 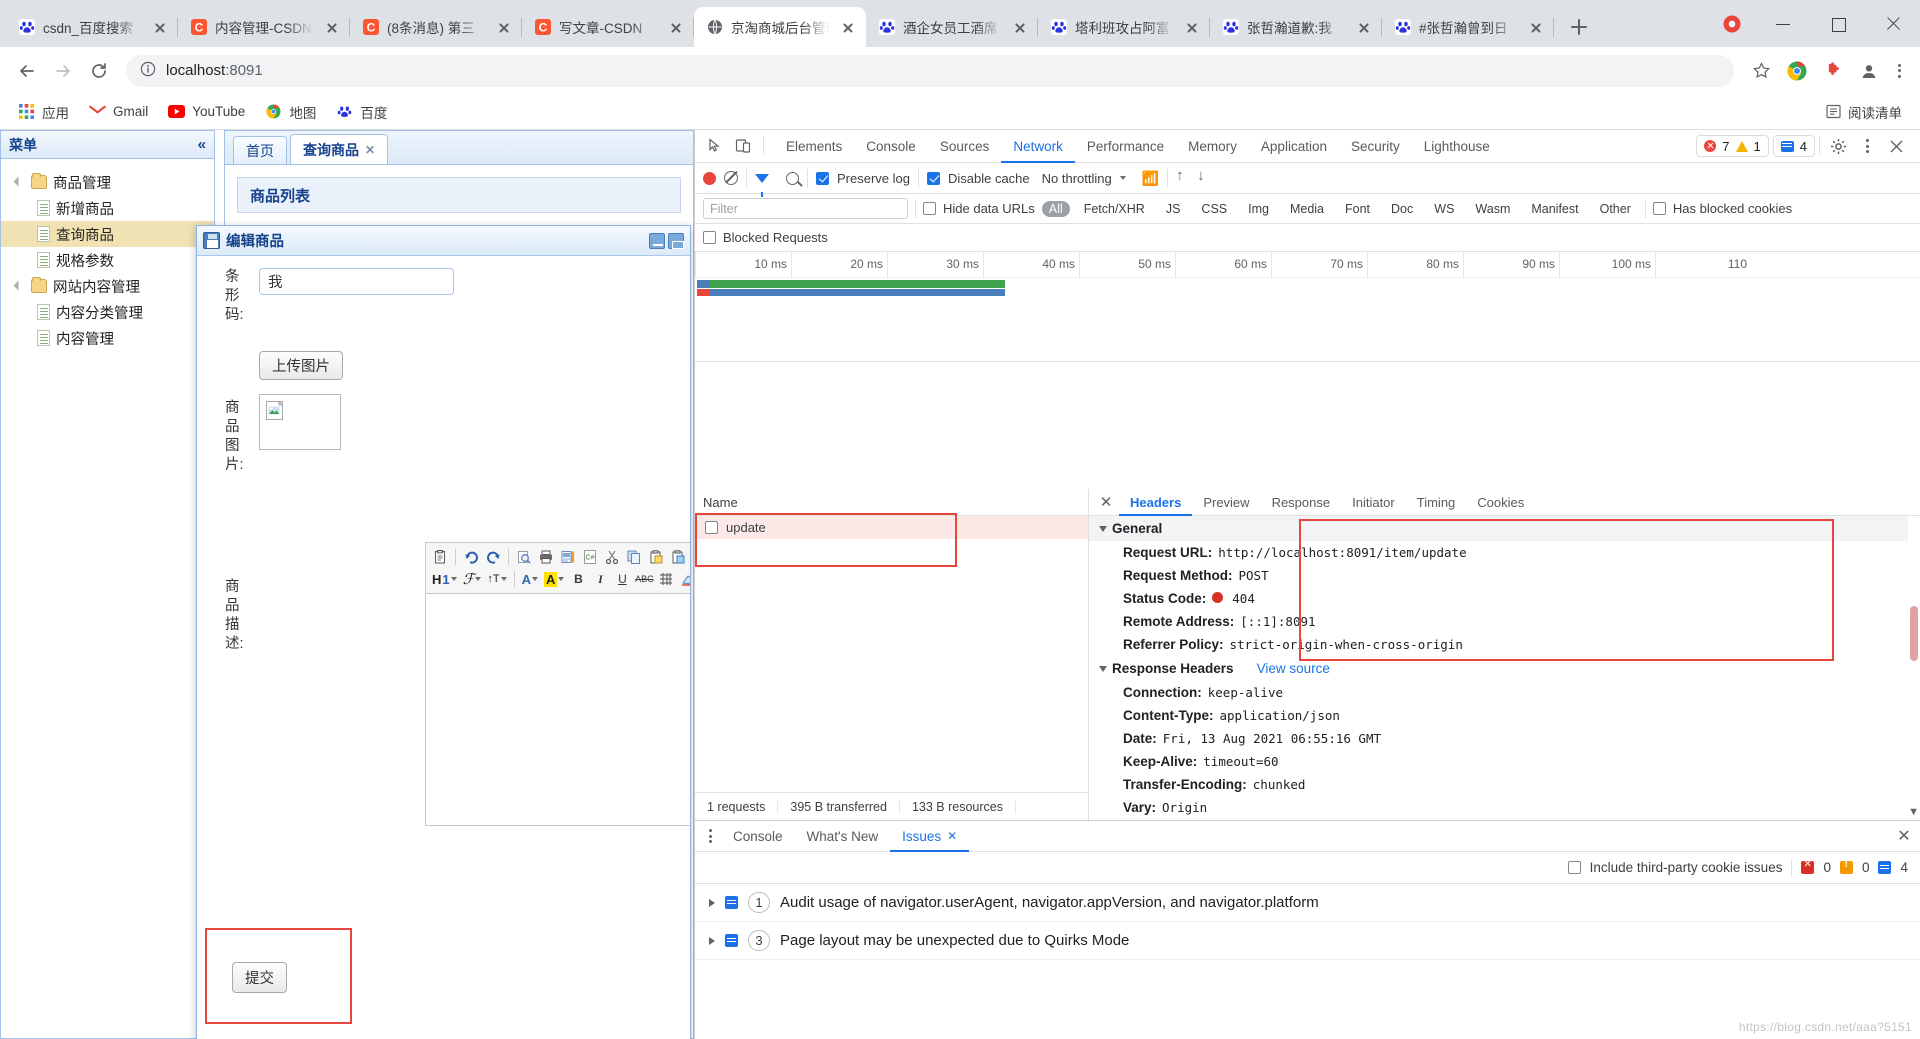 I want to click on throttling-select: No throttling, so click(x=1077, y=178).